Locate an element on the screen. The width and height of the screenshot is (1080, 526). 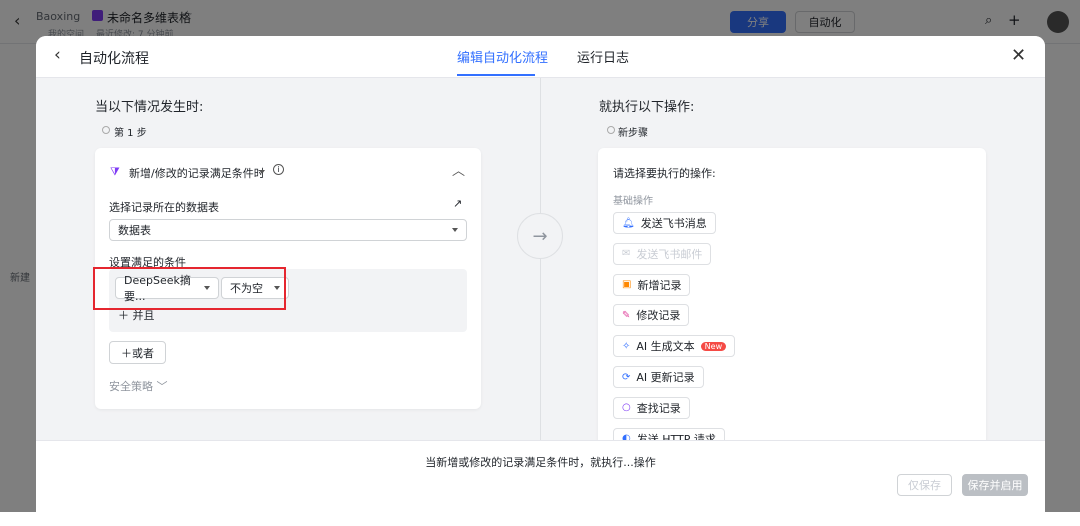
action-heading: 就执行以下操作: is located at coordinates (647, 107).